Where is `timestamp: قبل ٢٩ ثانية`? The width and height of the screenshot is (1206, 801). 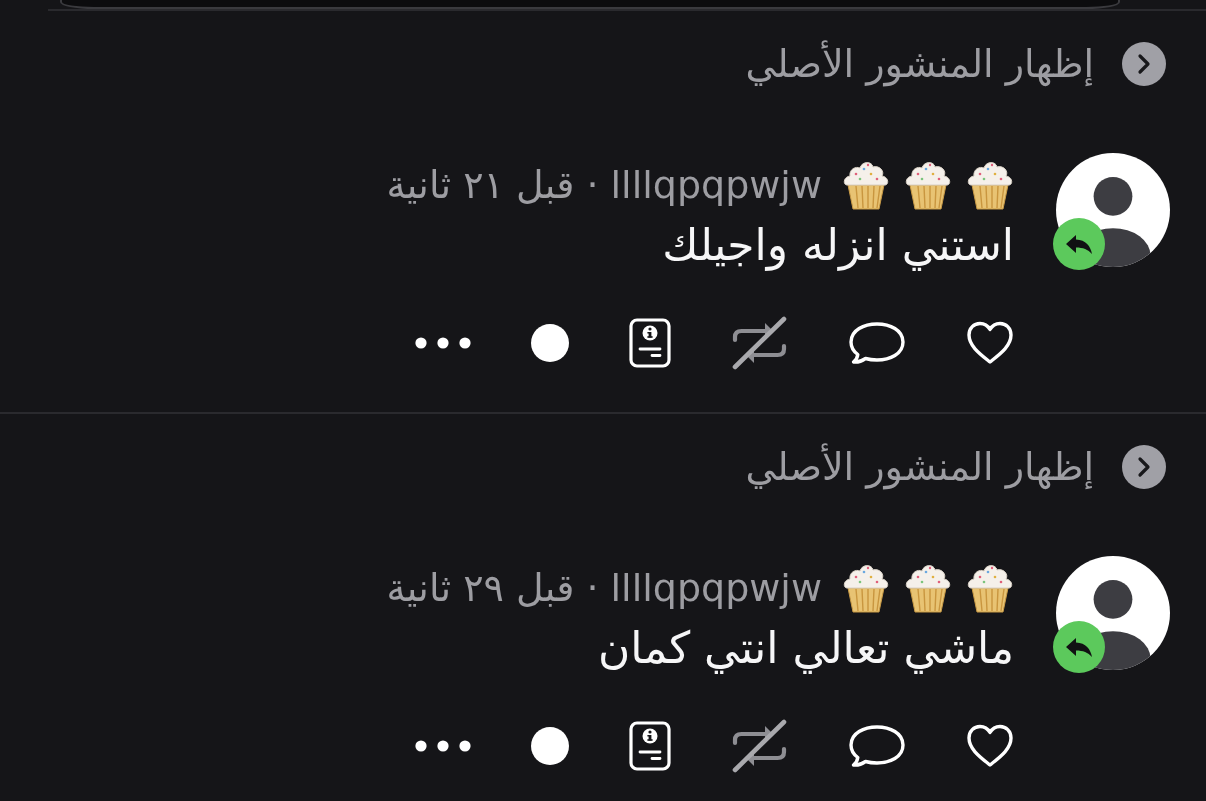
timestamp: قبل ٢٩ ثانية is located at coordinates (480, 588).